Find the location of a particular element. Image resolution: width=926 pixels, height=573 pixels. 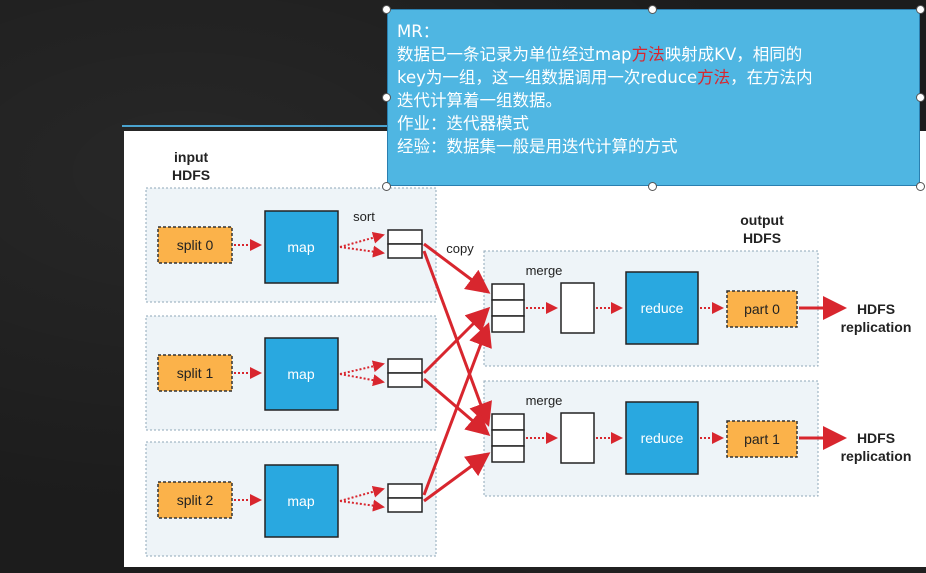

merge-input-0-c is located at coordinates (508, 324).